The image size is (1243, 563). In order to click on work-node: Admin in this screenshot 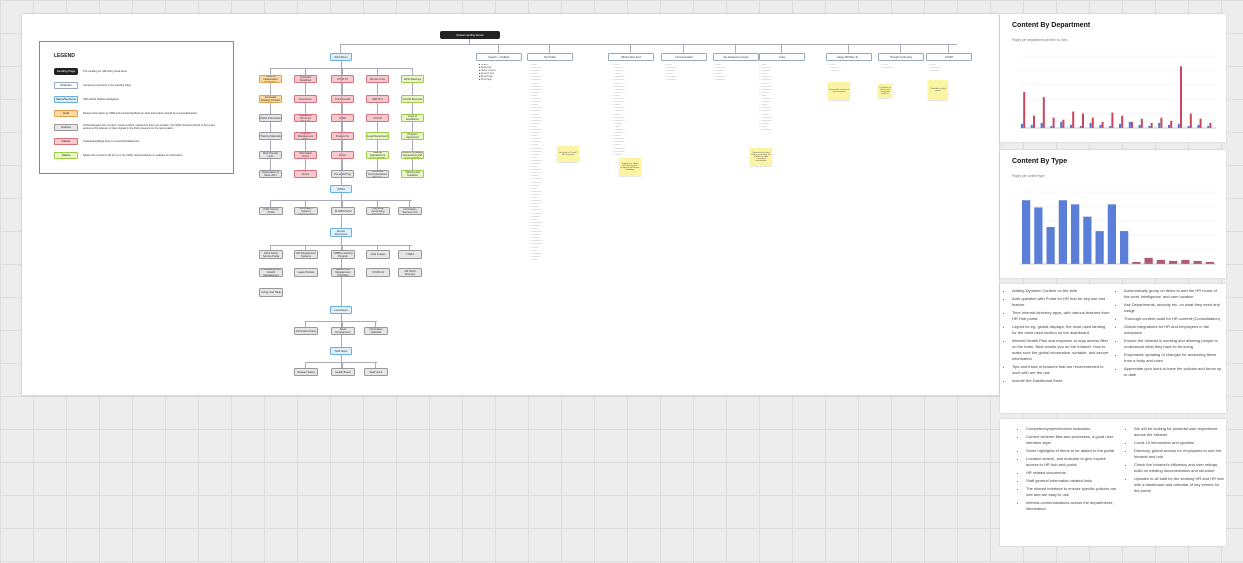, I will do `click(342, 155)`.